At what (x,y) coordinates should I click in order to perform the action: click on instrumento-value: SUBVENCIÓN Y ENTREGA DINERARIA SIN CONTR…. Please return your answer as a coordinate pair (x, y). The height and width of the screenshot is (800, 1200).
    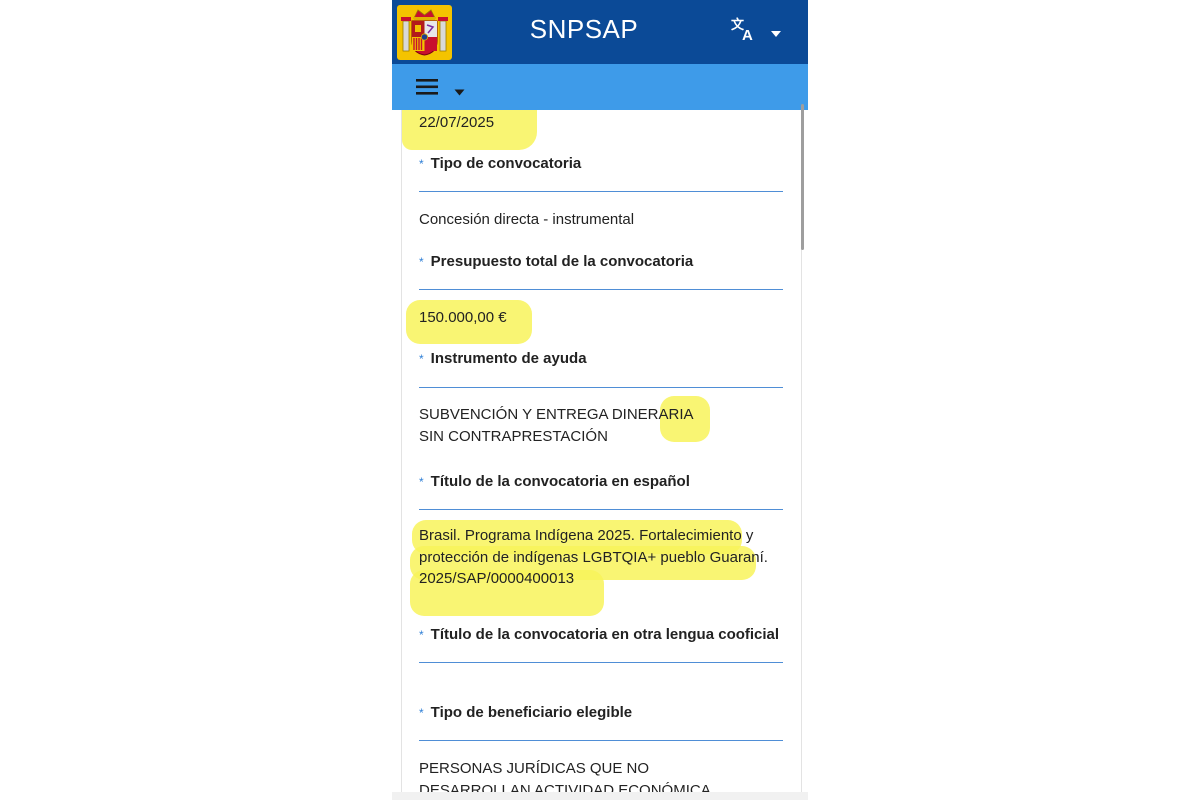
    Looking at the image, I should click on (556, 425).